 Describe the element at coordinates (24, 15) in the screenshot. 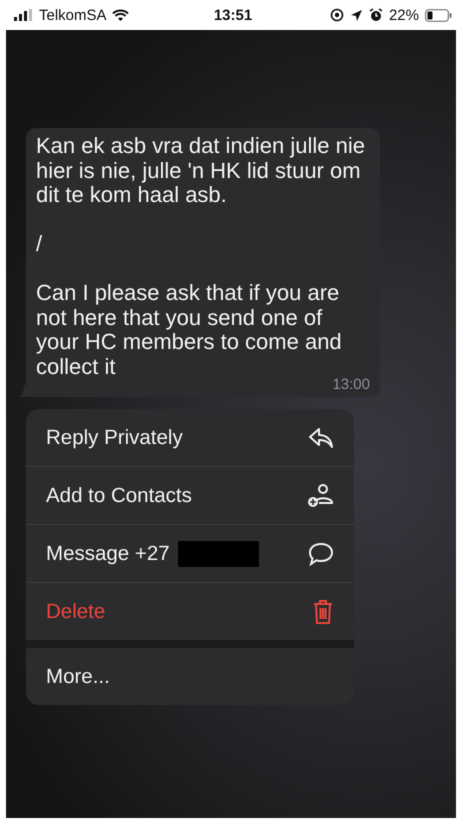

I see `signal-icon` at that location.